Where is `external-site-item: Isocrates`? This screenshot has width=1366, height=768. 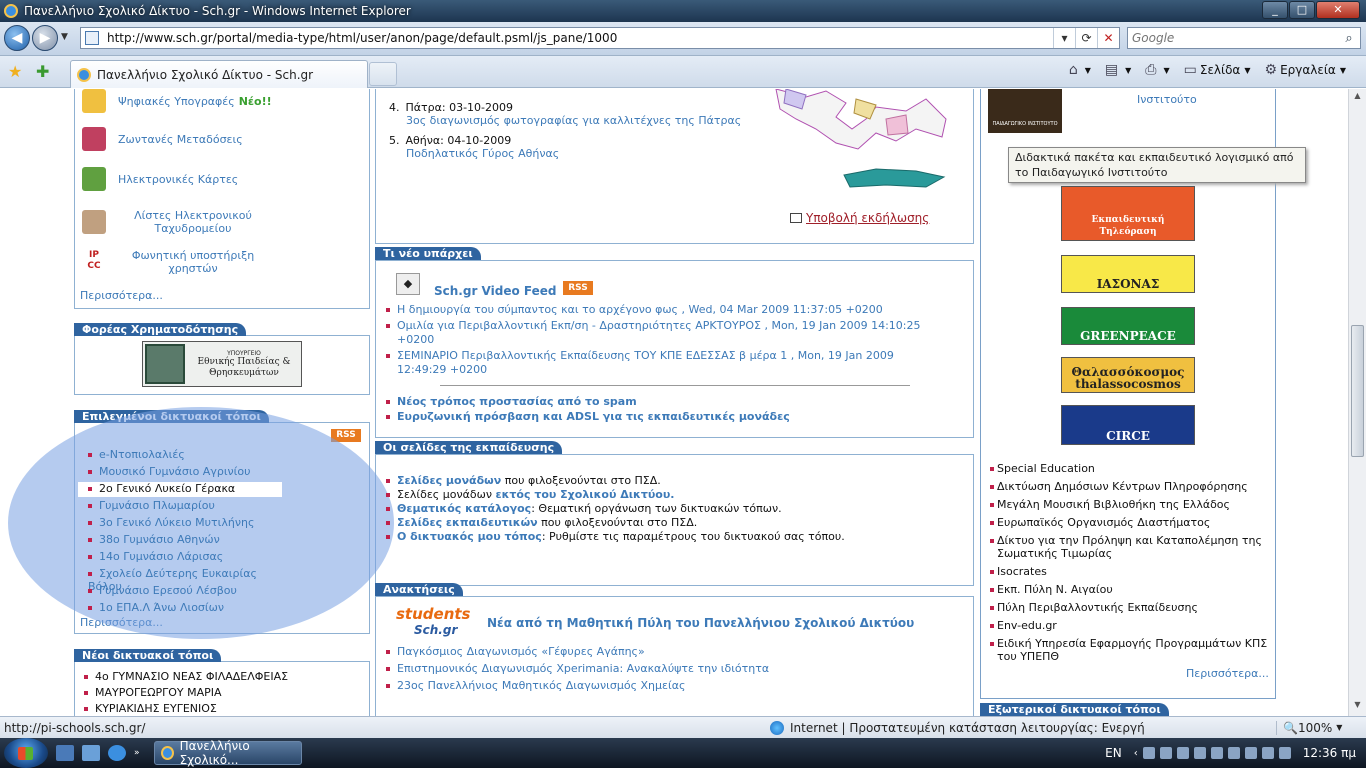 external-site-item: Isocrates is located at coordinates (1131, 571).